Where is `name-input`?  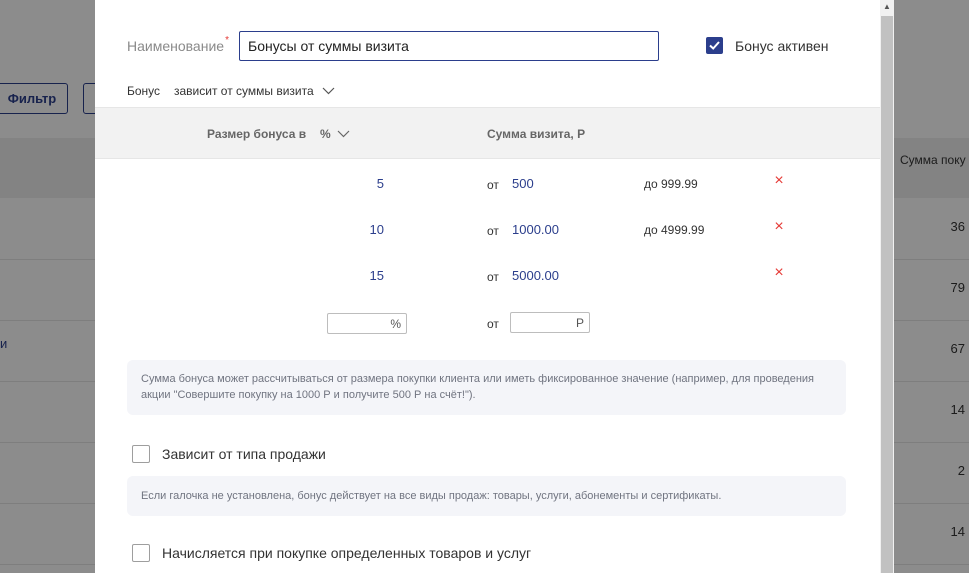
name-input is located at coordinates (449, 46).